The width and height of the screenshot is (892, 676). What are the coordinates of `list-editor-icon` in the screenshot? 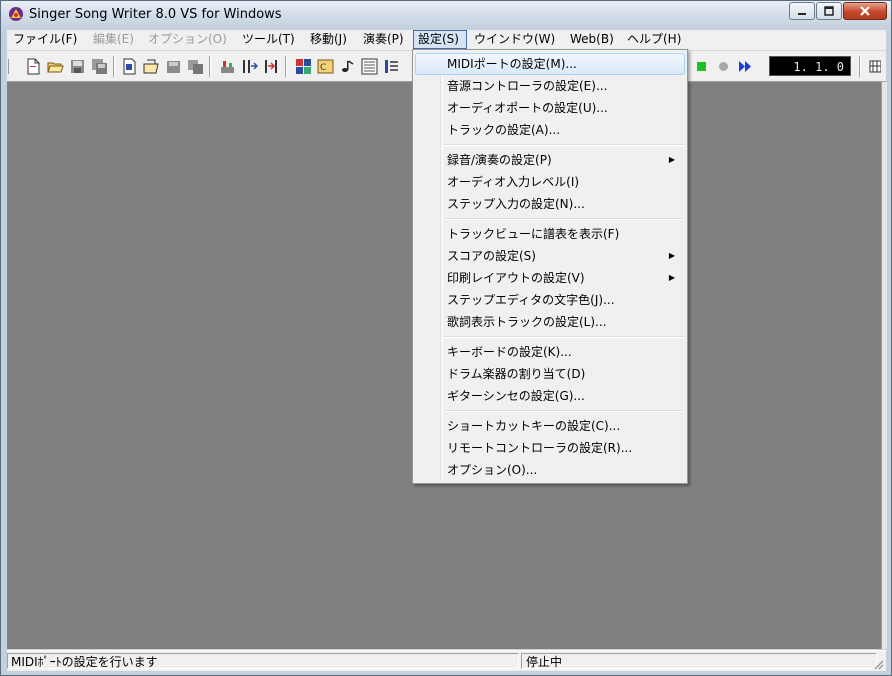 It's located at (391, 66).